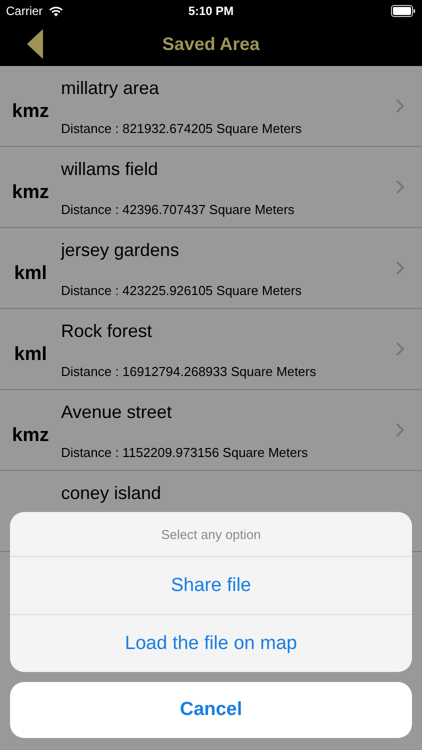  What do you see at coordinates (56, 11) in the screenshot?
I see `wifi-icon` at bounding box center [56, 11].